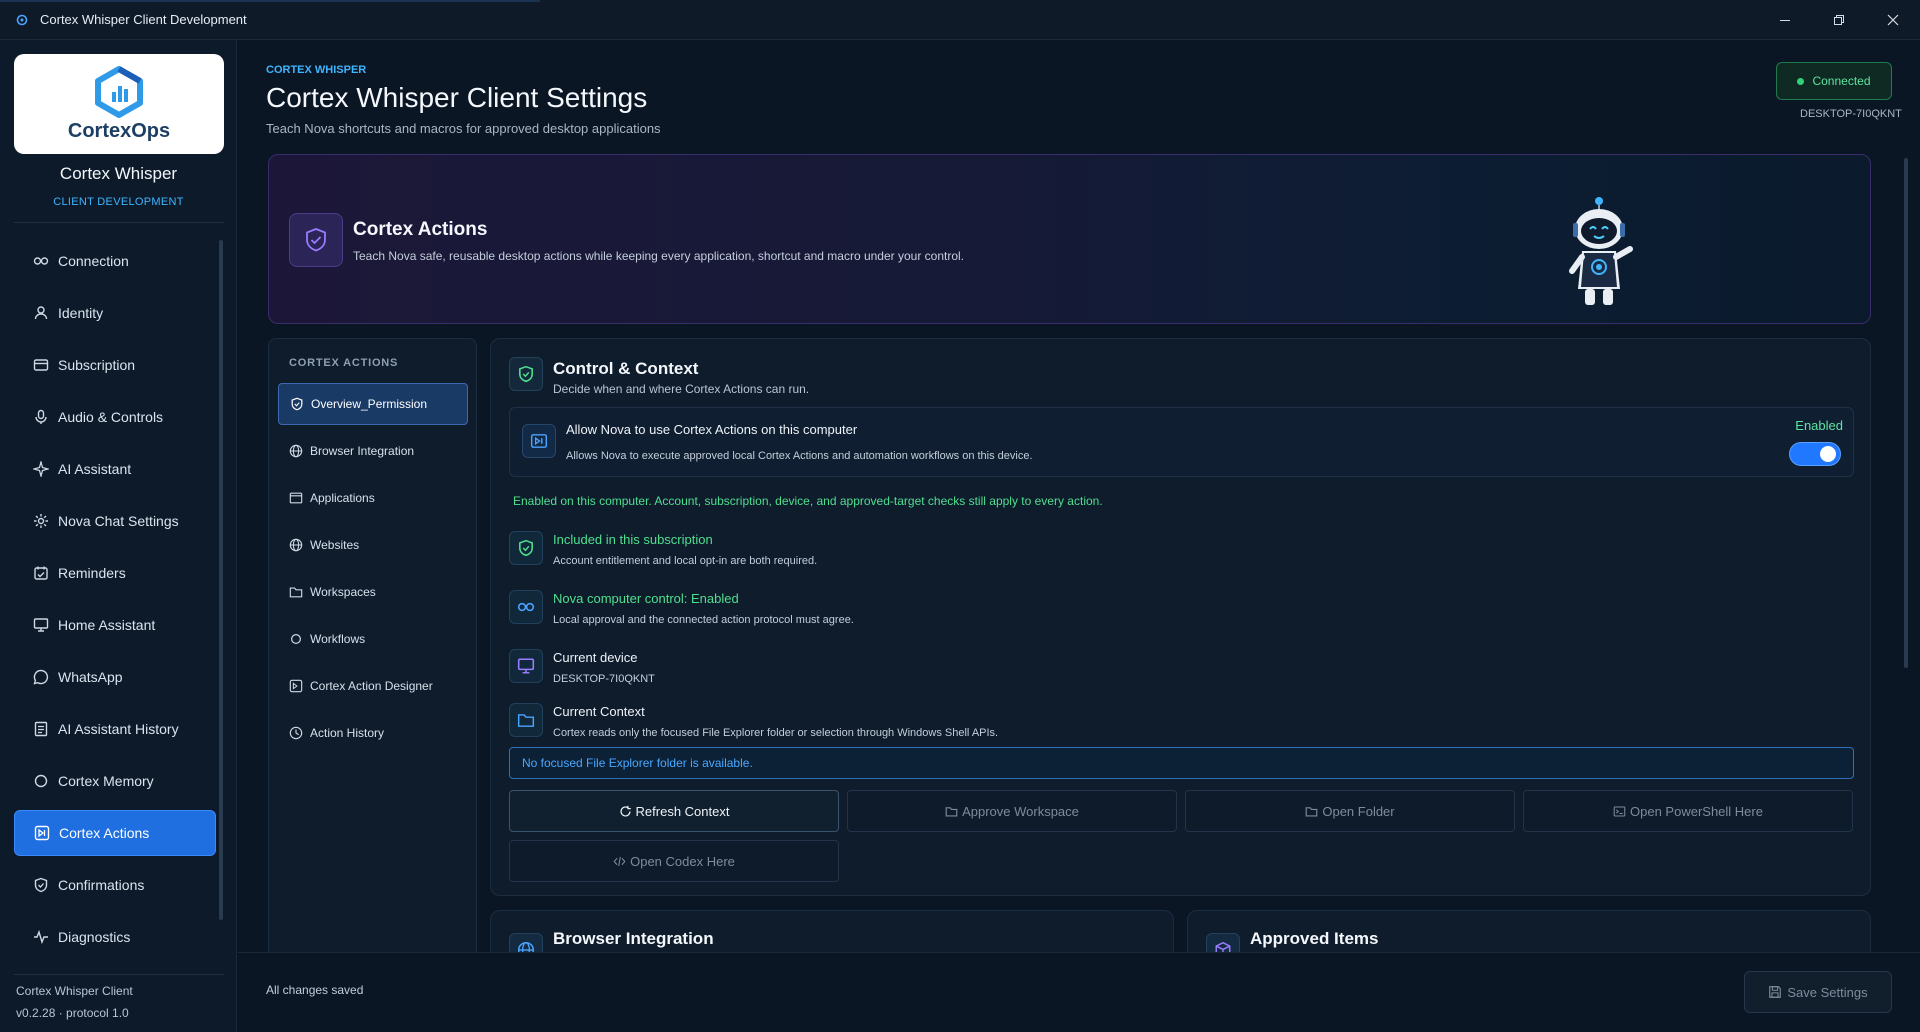  I want to click on close-icon, so click(1893, 20).